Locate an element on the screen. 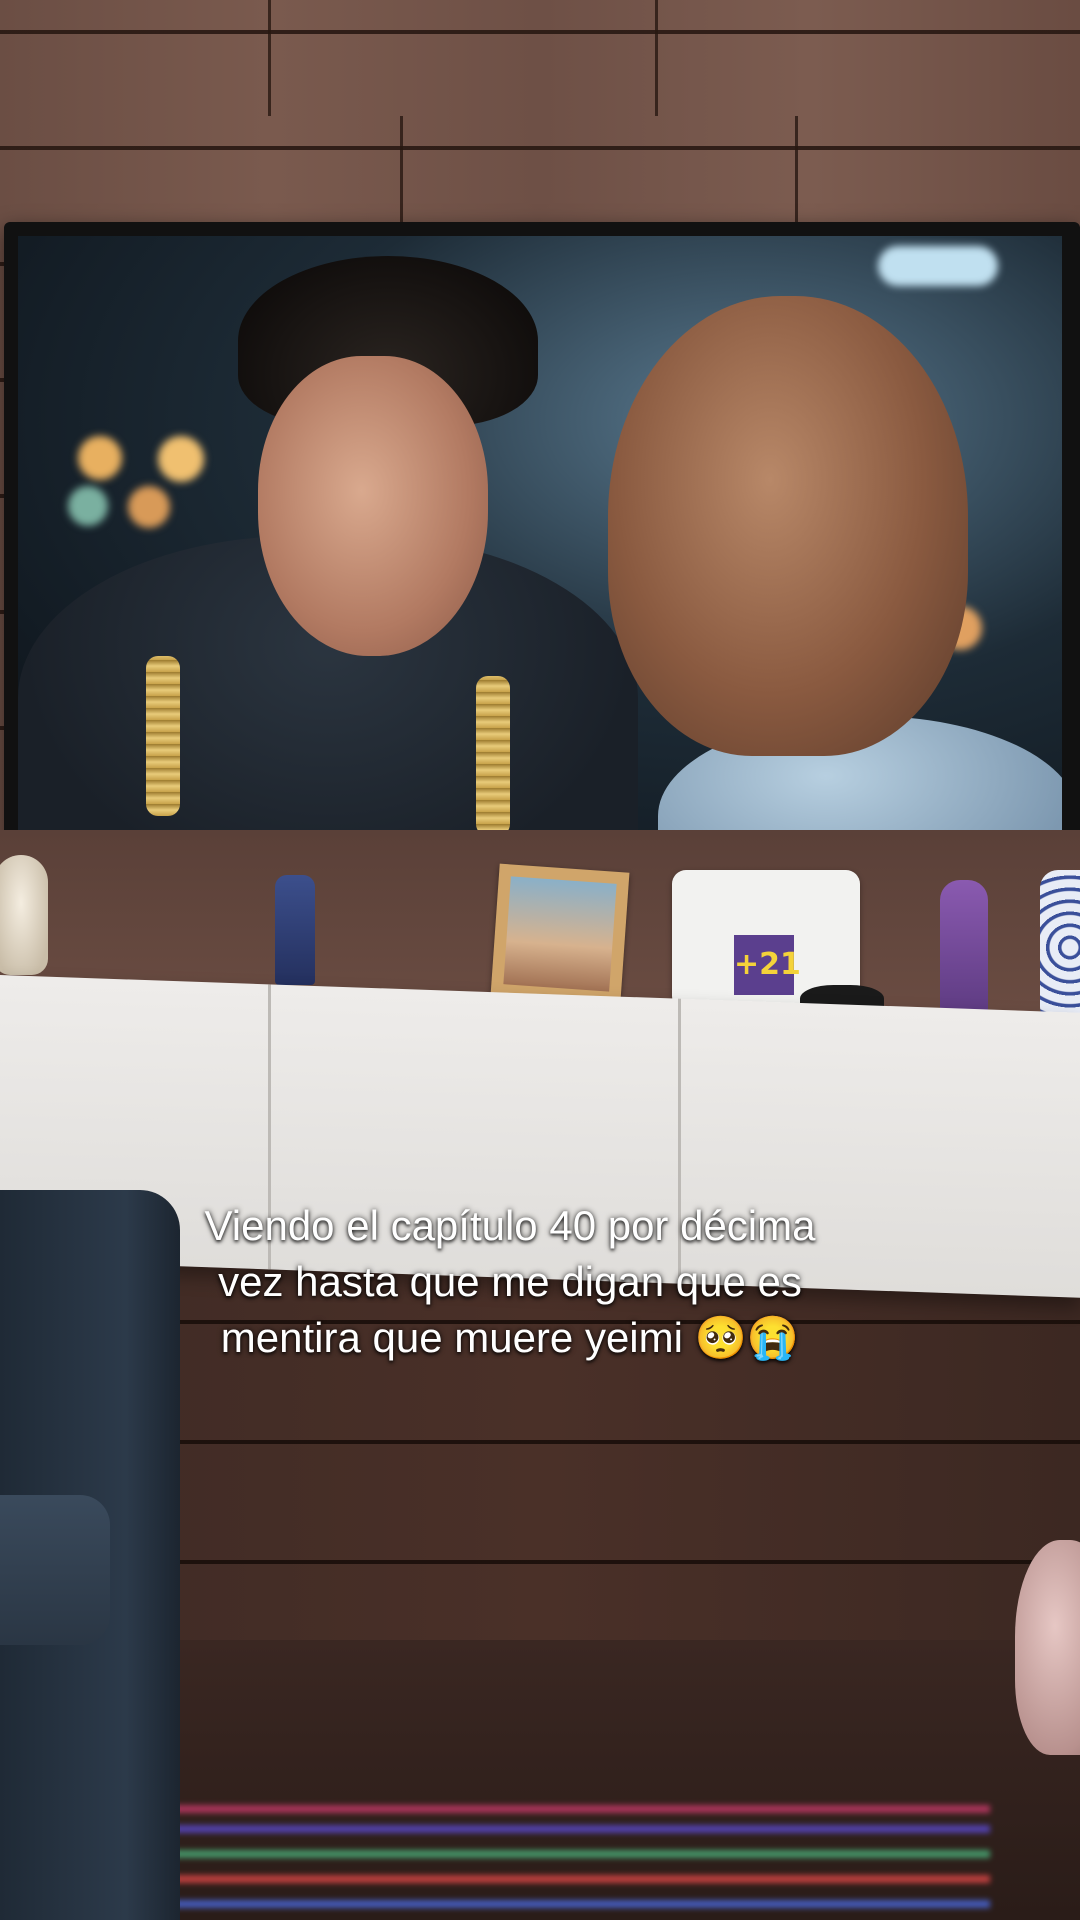 The width and height of the screenshot is (1080, 1920). caption-line: vez hasta que me digan que es is located at coordinates (510, 1281).